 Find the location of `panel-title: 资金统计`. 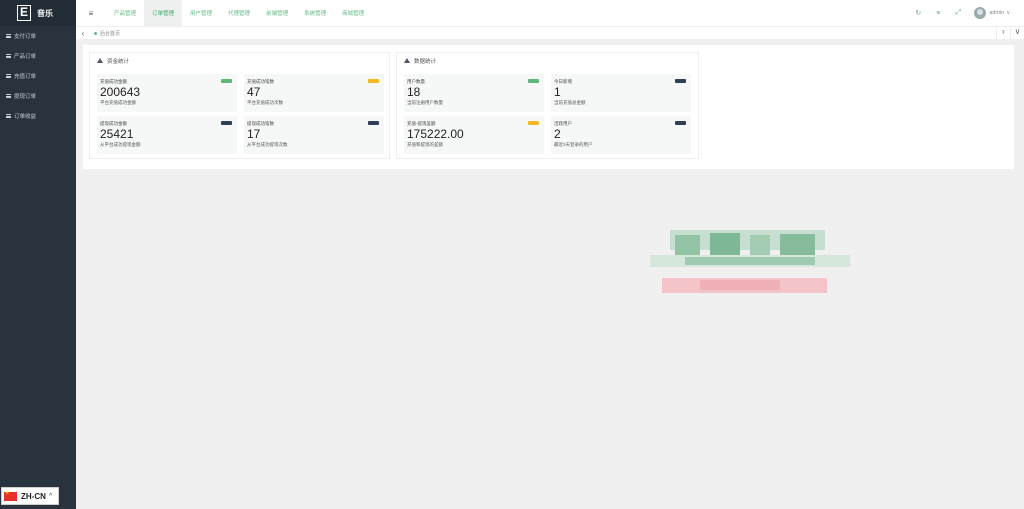

panel-title: 资金统计 is located at coordinates (118, 61).